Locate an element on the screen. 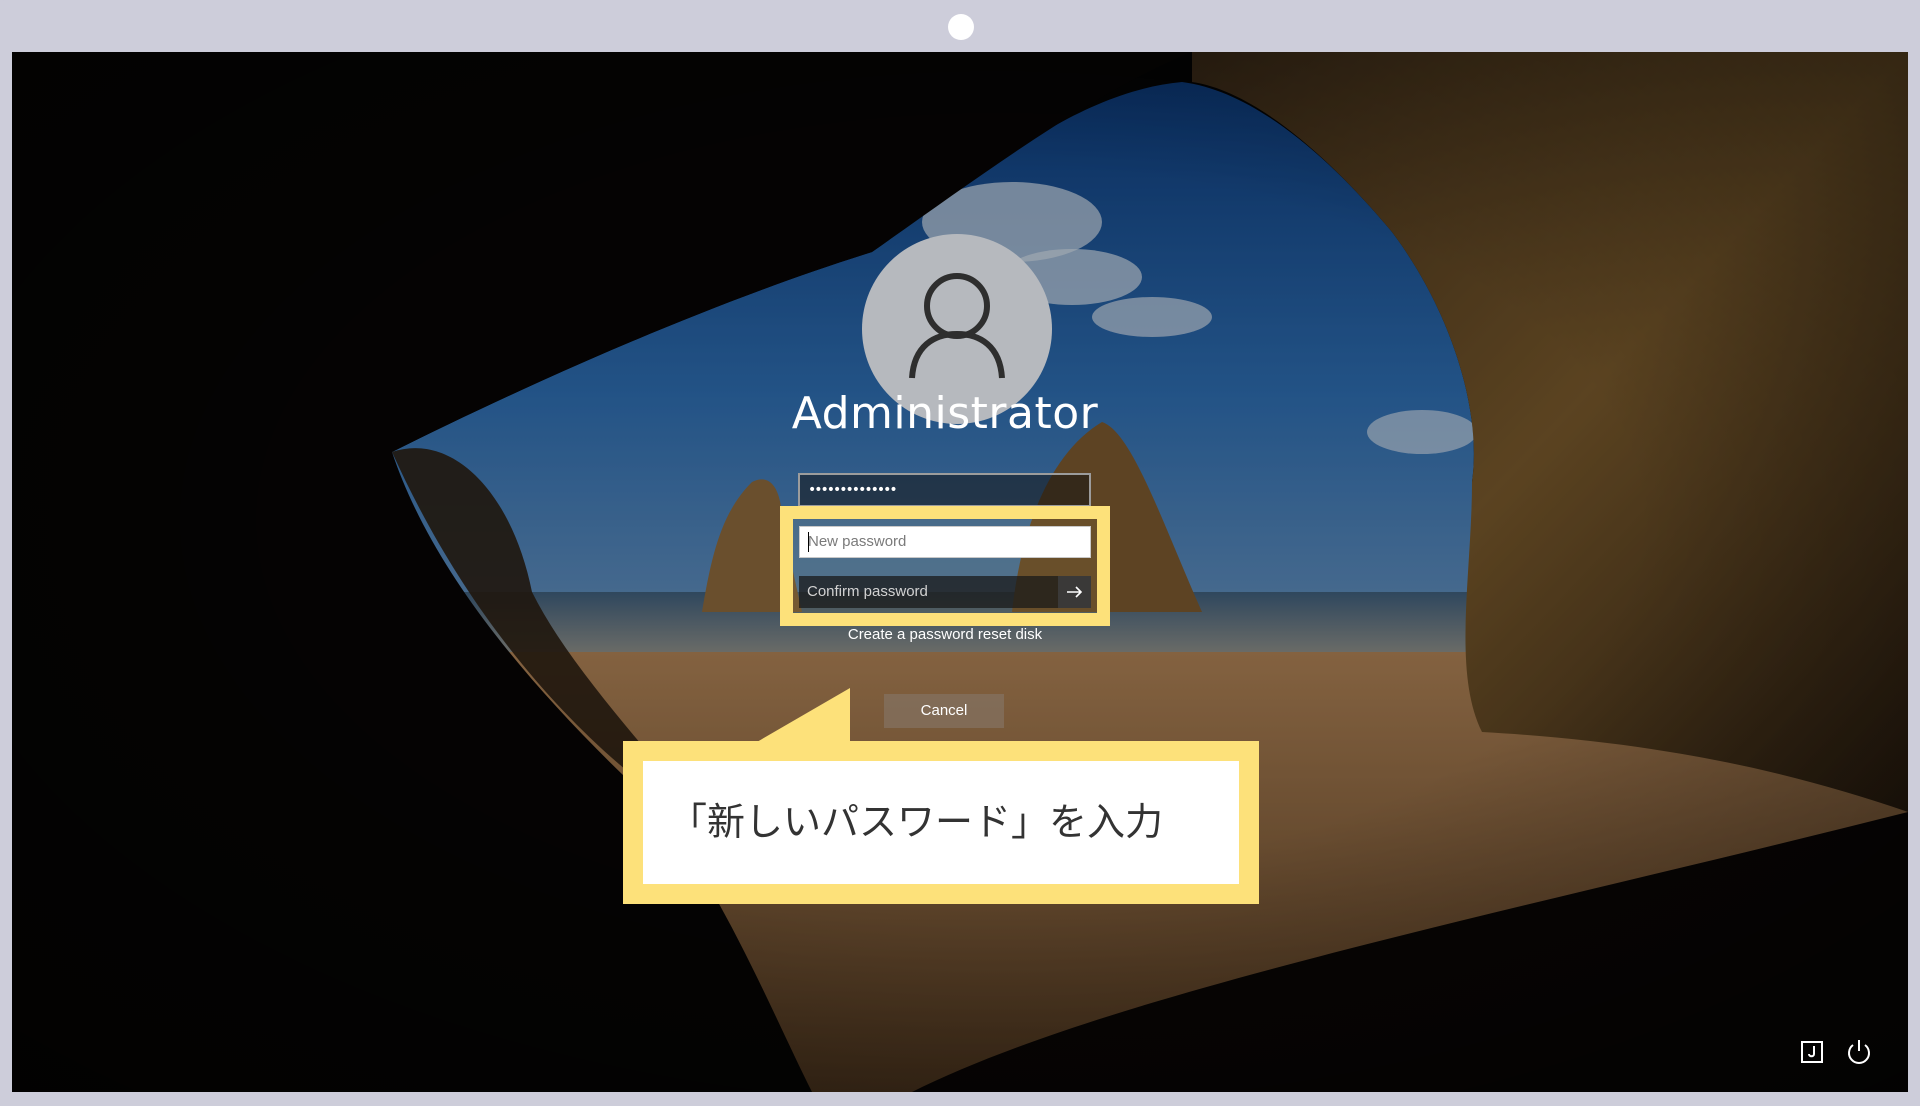 The height and width of the screenshot is (1106, 1920). power-icon is located at coordinates (1859, 1052).